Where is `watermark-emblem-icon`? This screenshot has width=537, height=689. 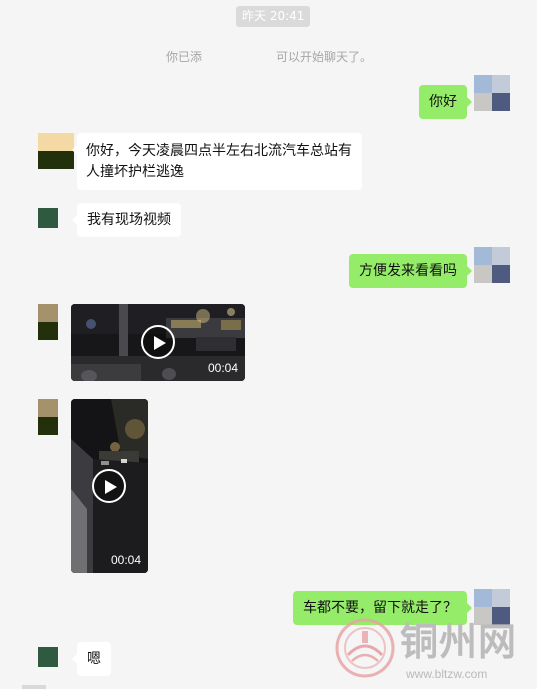 watermark-emblem-icon is located at coordinates (365, 648).